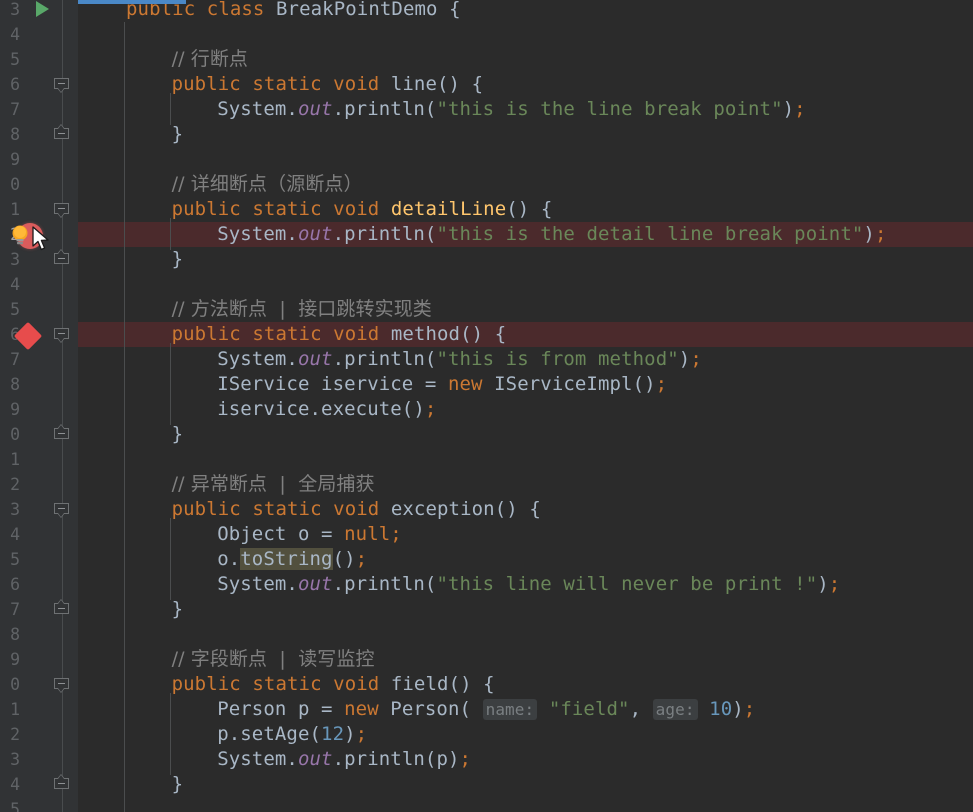  What do you see at coordinates (15, 159) in the screenshot?
I see `line-number: 9` at bounding box center [15, 159].